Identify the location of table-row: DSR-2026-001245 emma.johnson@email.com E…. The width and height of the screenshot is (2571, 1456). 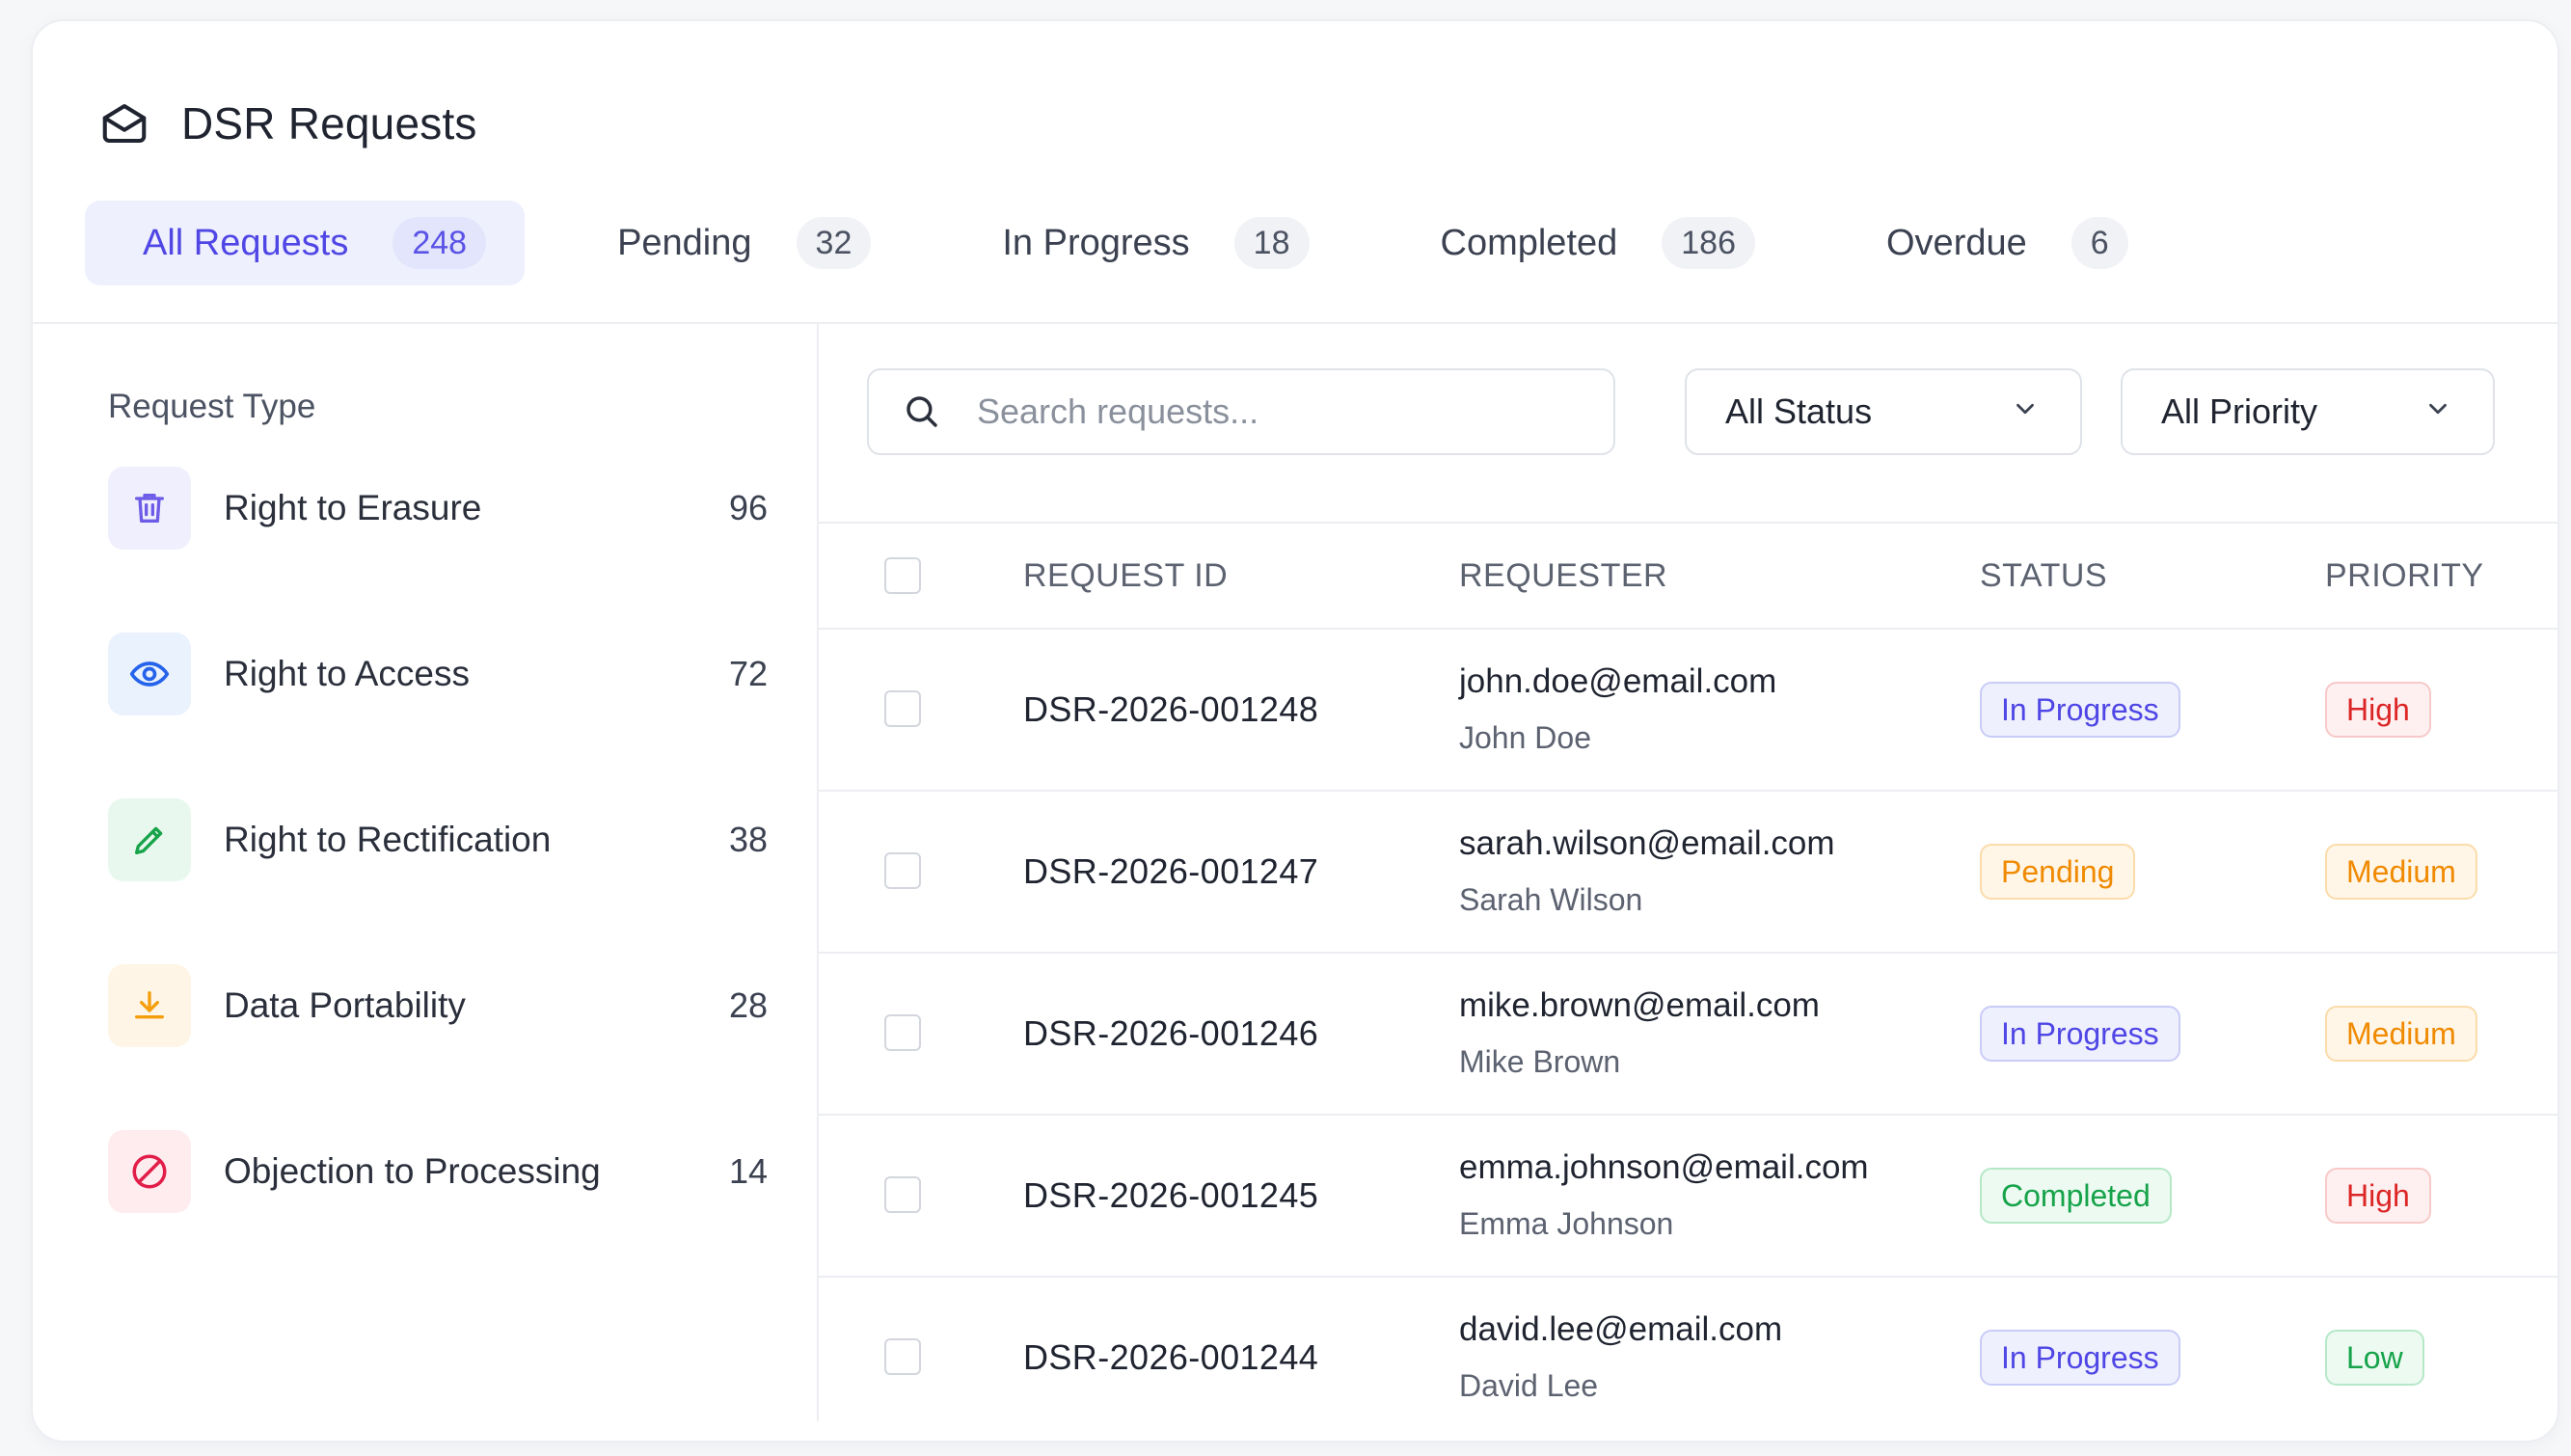
(1688, 1195).